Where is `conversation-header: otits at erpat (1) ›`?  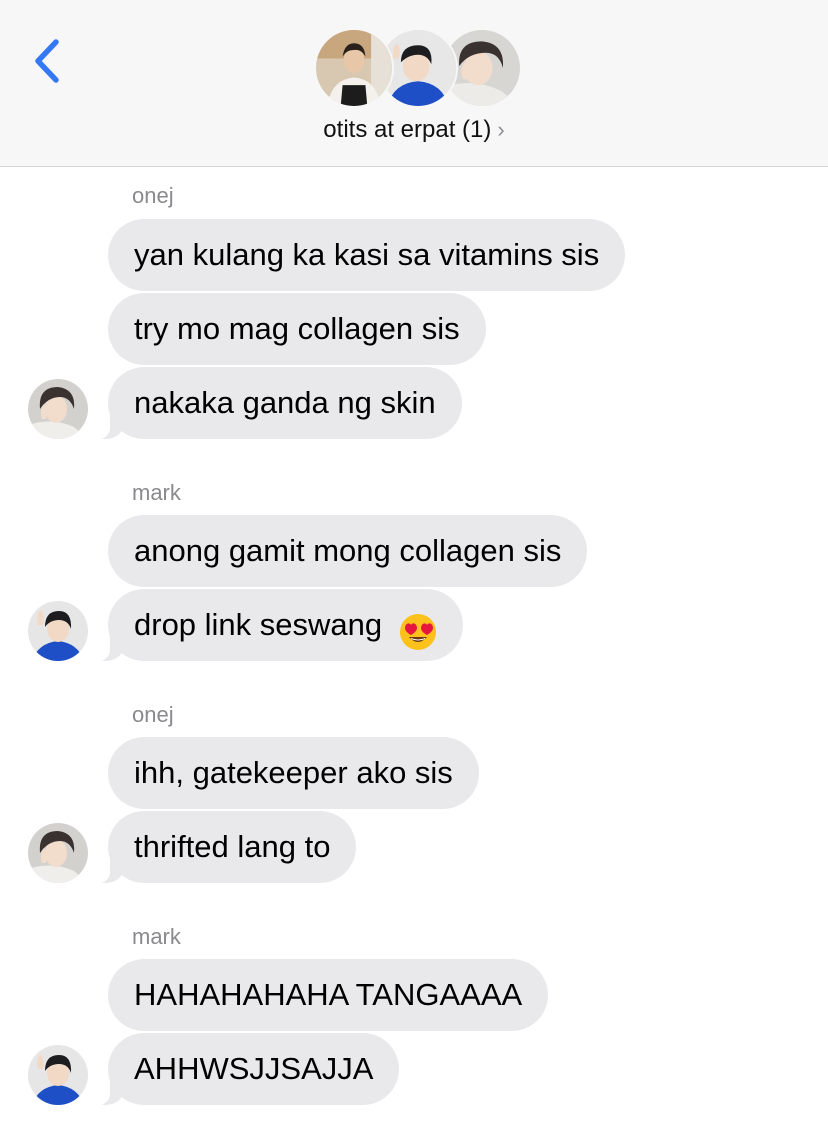 conversation-header: otits at erpat (1) › is located at coordinates (414, 83).